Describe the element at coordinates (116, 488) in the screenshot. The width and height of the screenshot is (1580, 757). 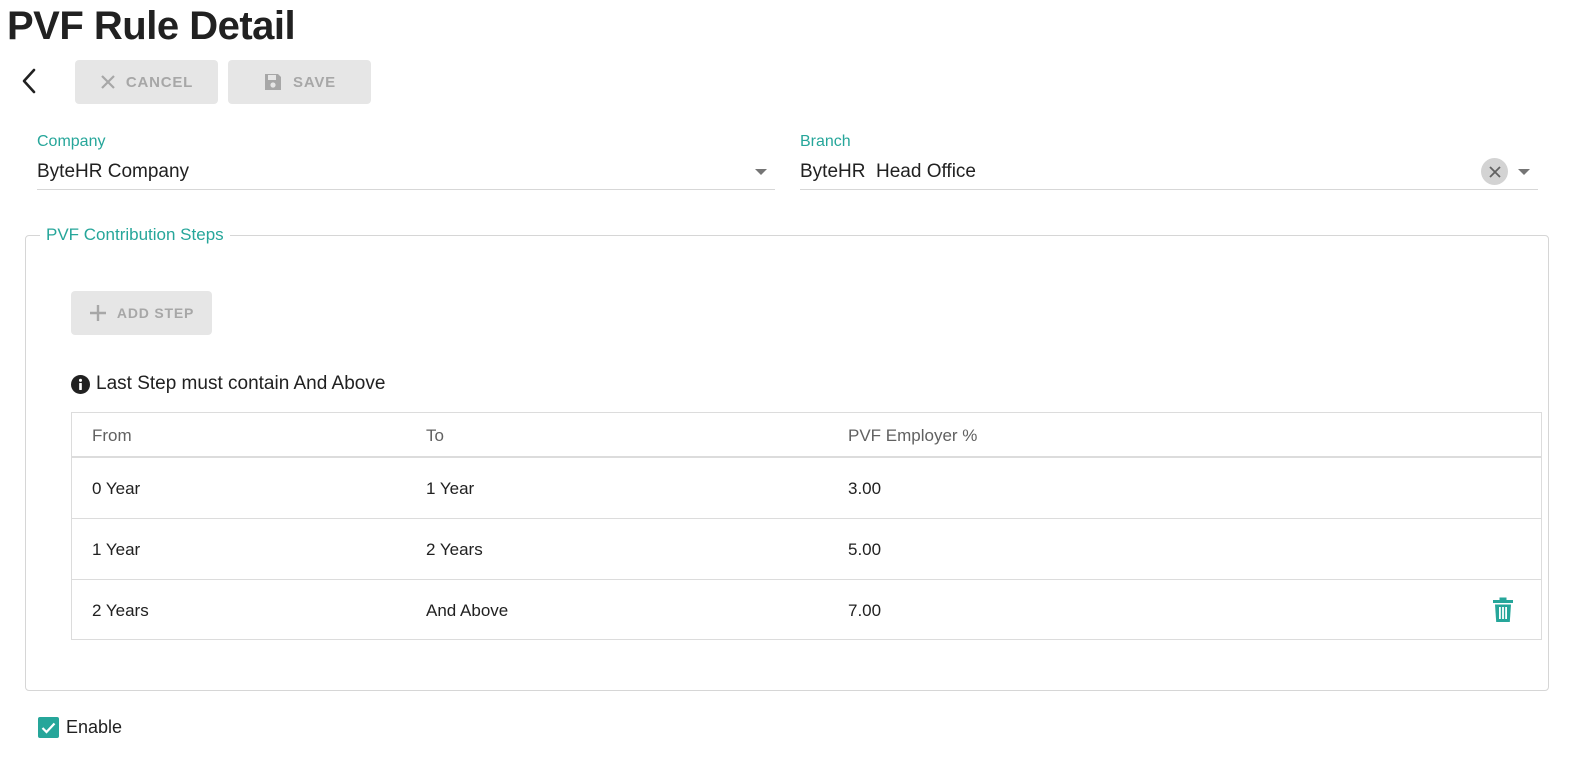
I see `cell-from: 0 Year` at that location.